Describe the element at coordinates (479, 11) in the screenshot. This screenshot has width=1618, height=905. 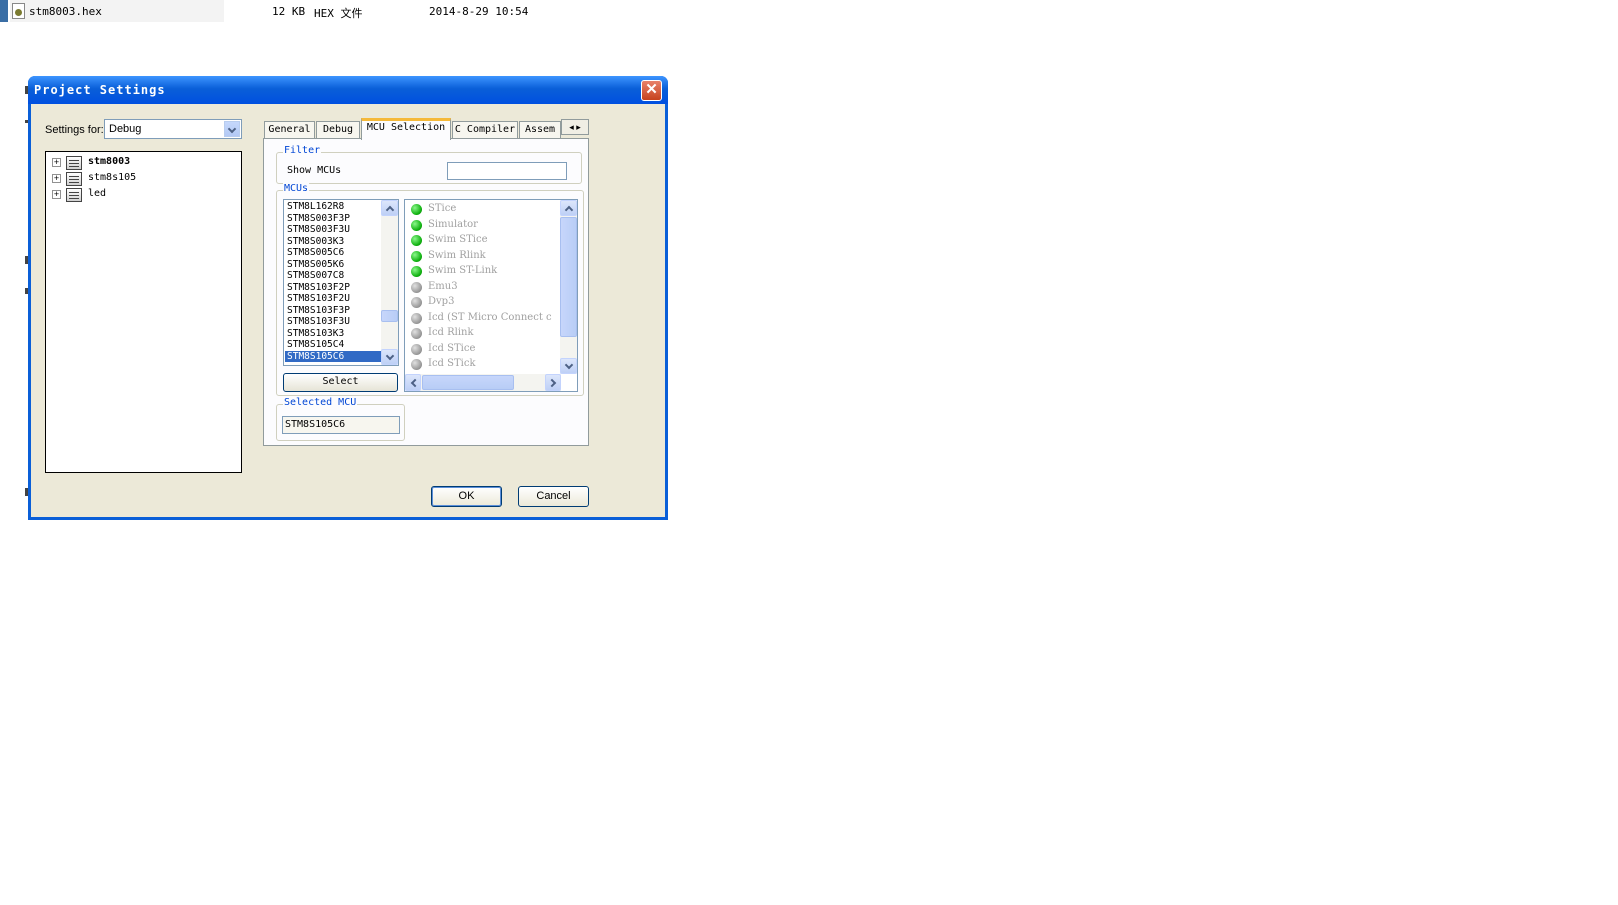
I see `file-modified: 2014-8-29 10:54` at that location.